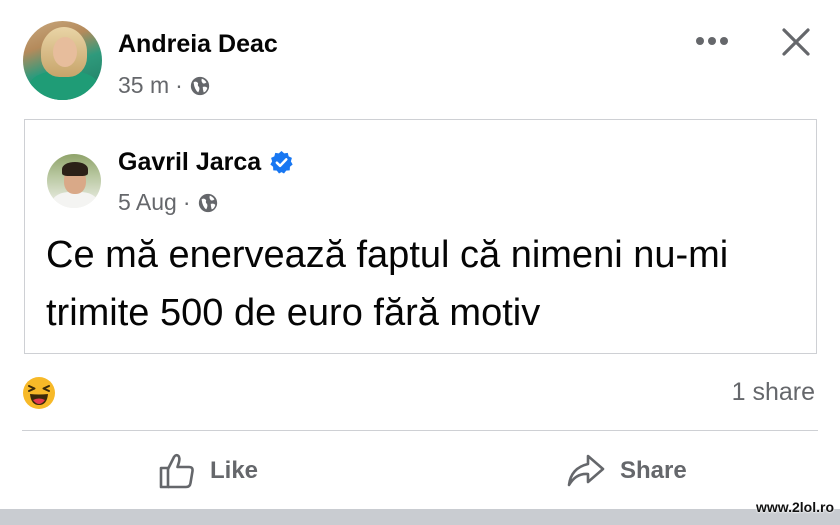 The height and width of the screenshot is (525, 840). I want to click on share-label: Share, so click(653, 470).